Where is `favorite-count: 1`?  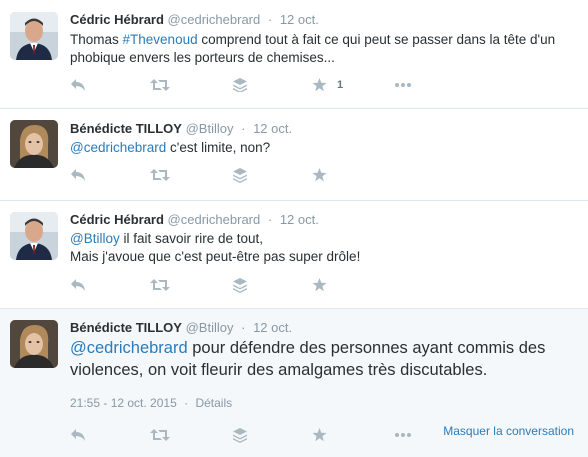 favorite-count: 1 is located at coordinates (340, 85).